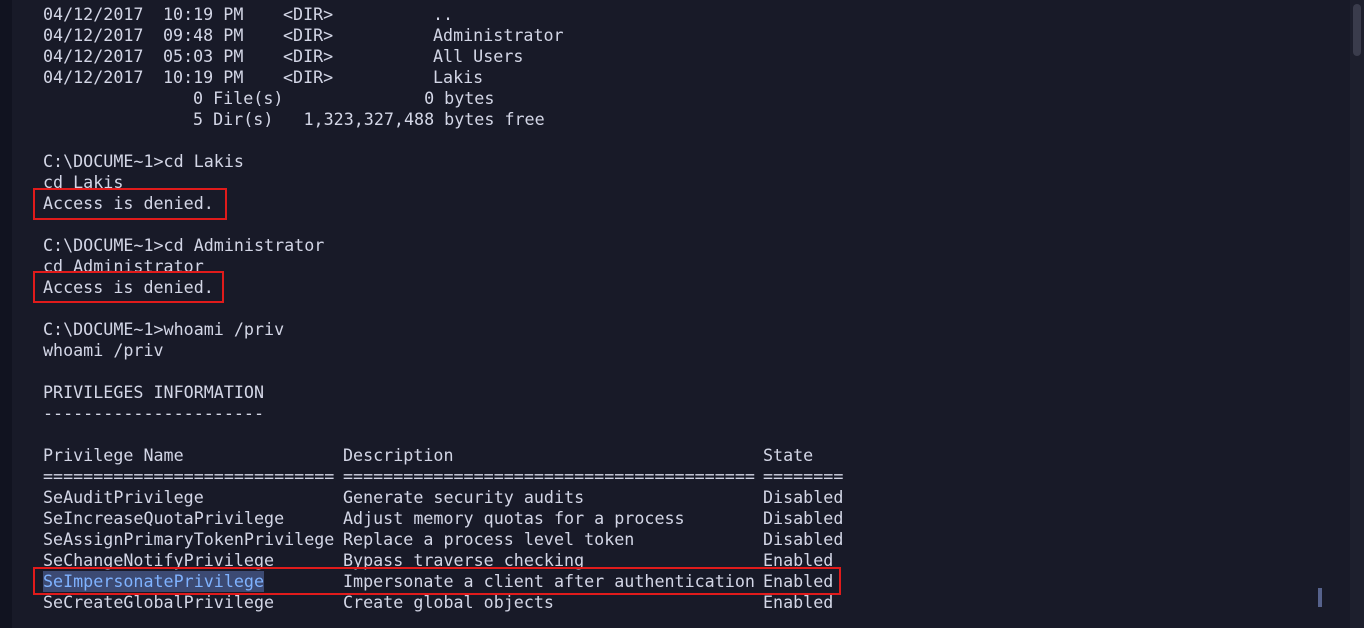  I want to click on privilege-description: Create global objects, so click(448, 602).